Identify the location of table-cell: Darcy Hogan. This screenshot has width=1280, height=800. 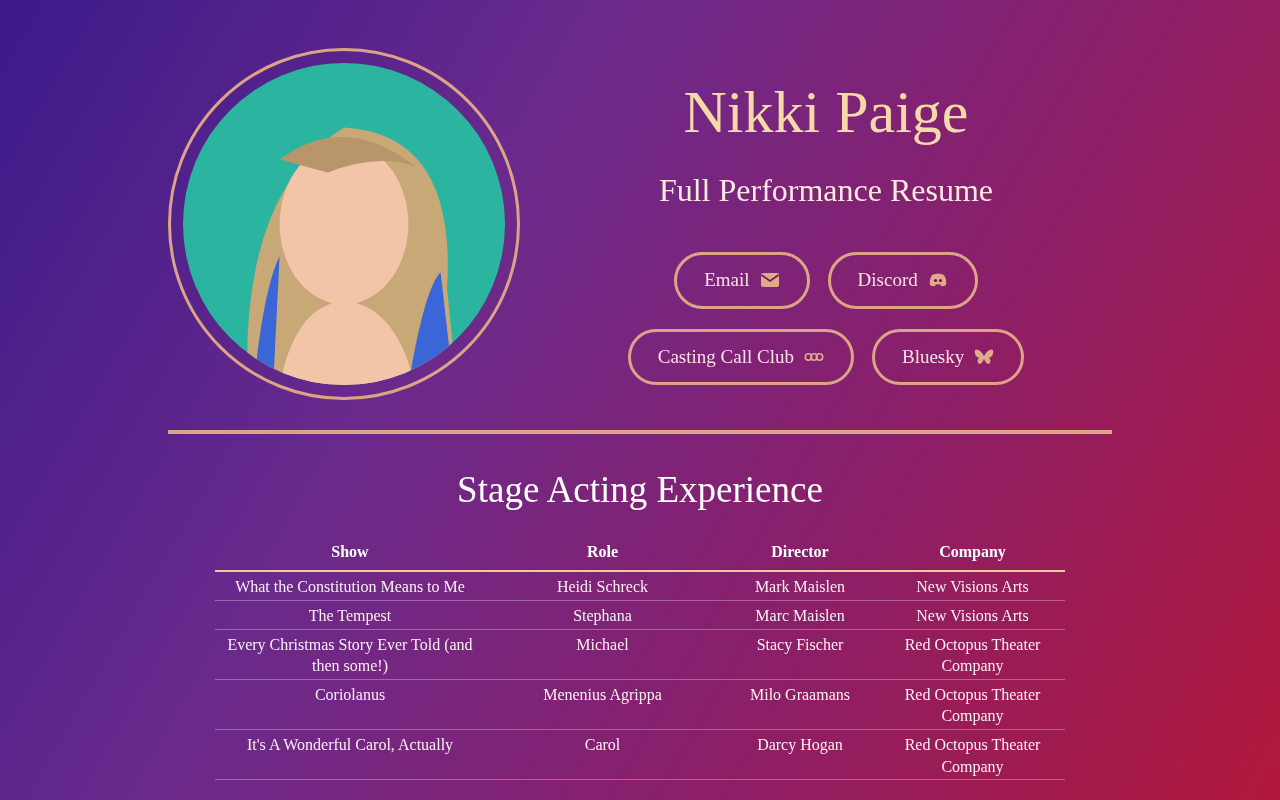
(800, 754).